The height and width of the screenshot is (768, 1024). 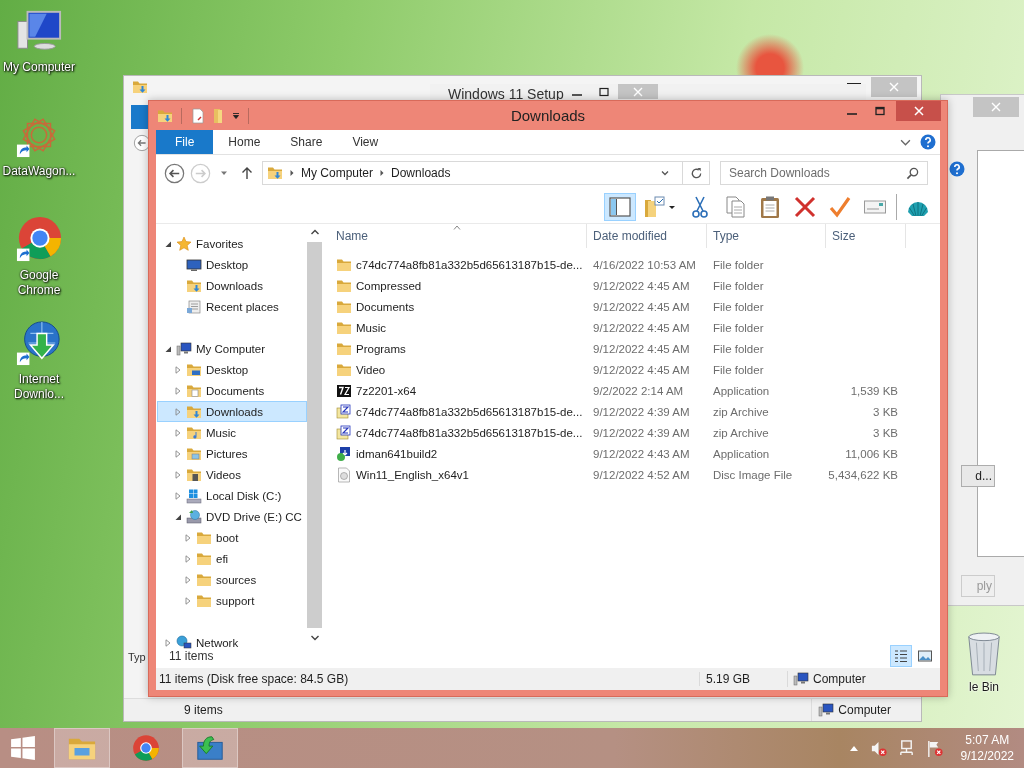 I want to click on column-header: Type, so click(x=766, y=236).